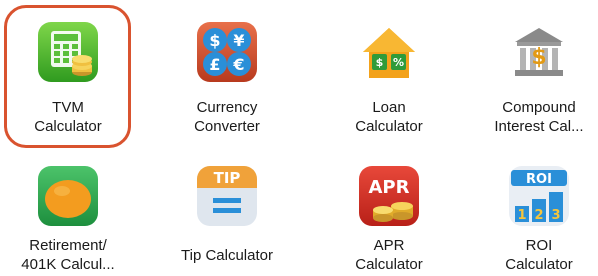  What do you see at coordinates (389, 107) in the screenshot?
I see `app-label-line1: Loan` at bounding box center [389, 107].